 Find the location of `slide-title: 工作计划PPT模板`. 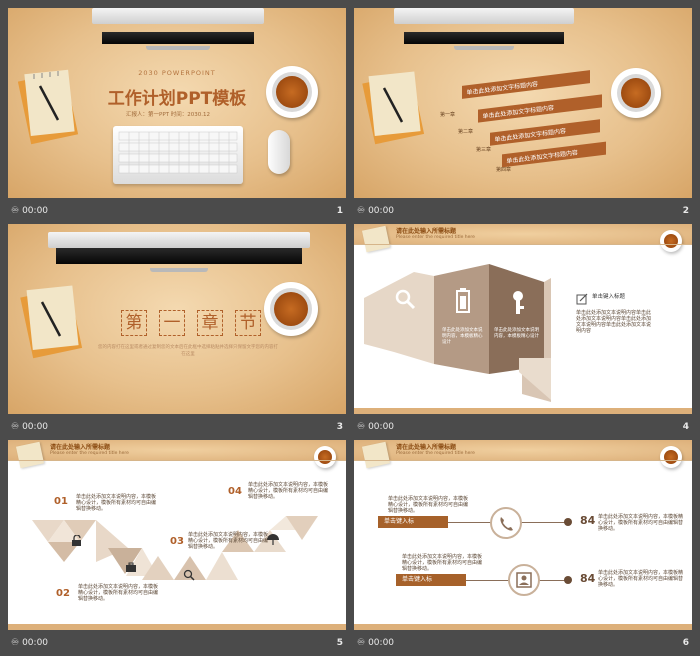

slide-title: 工作计划PPT模板 is located at coordinates (177, 99).